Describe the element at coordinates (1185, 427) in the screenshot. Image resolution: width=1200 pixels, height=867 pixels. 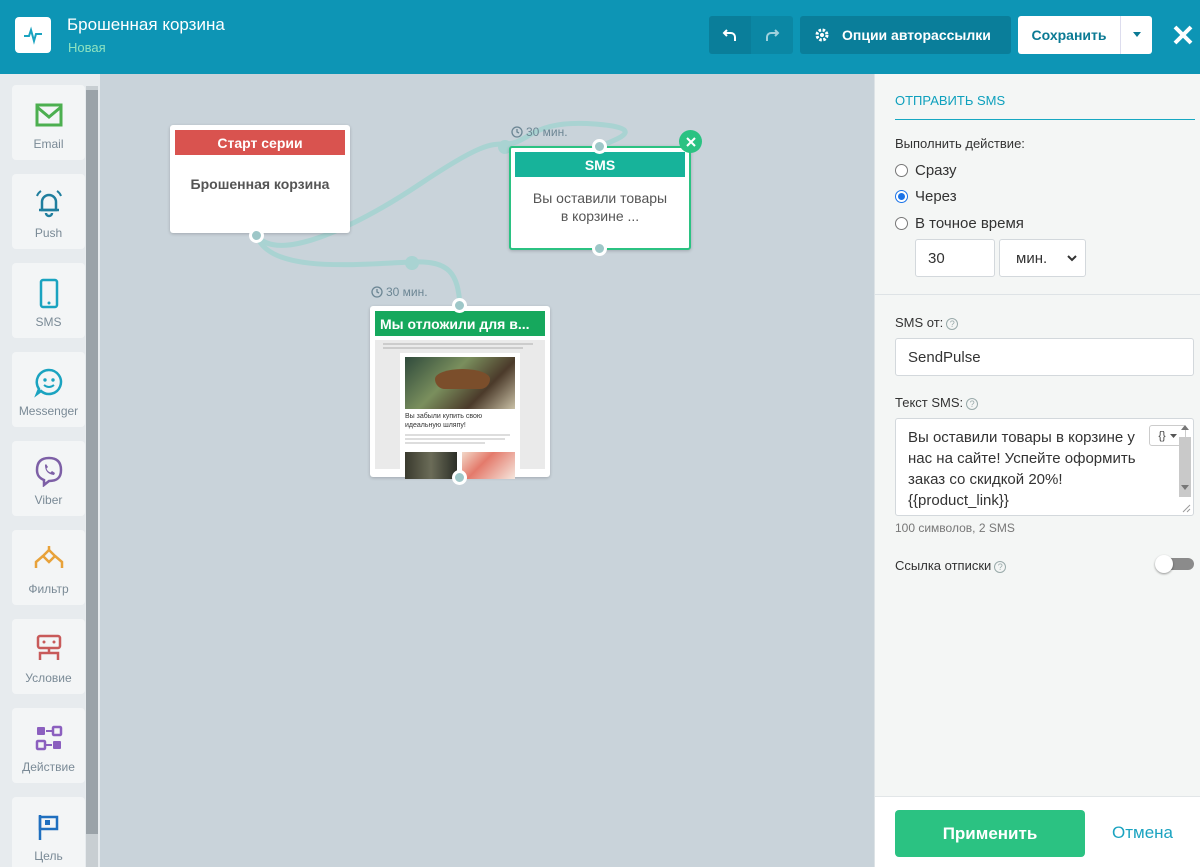
I see `scroll-up-icon` at that location.